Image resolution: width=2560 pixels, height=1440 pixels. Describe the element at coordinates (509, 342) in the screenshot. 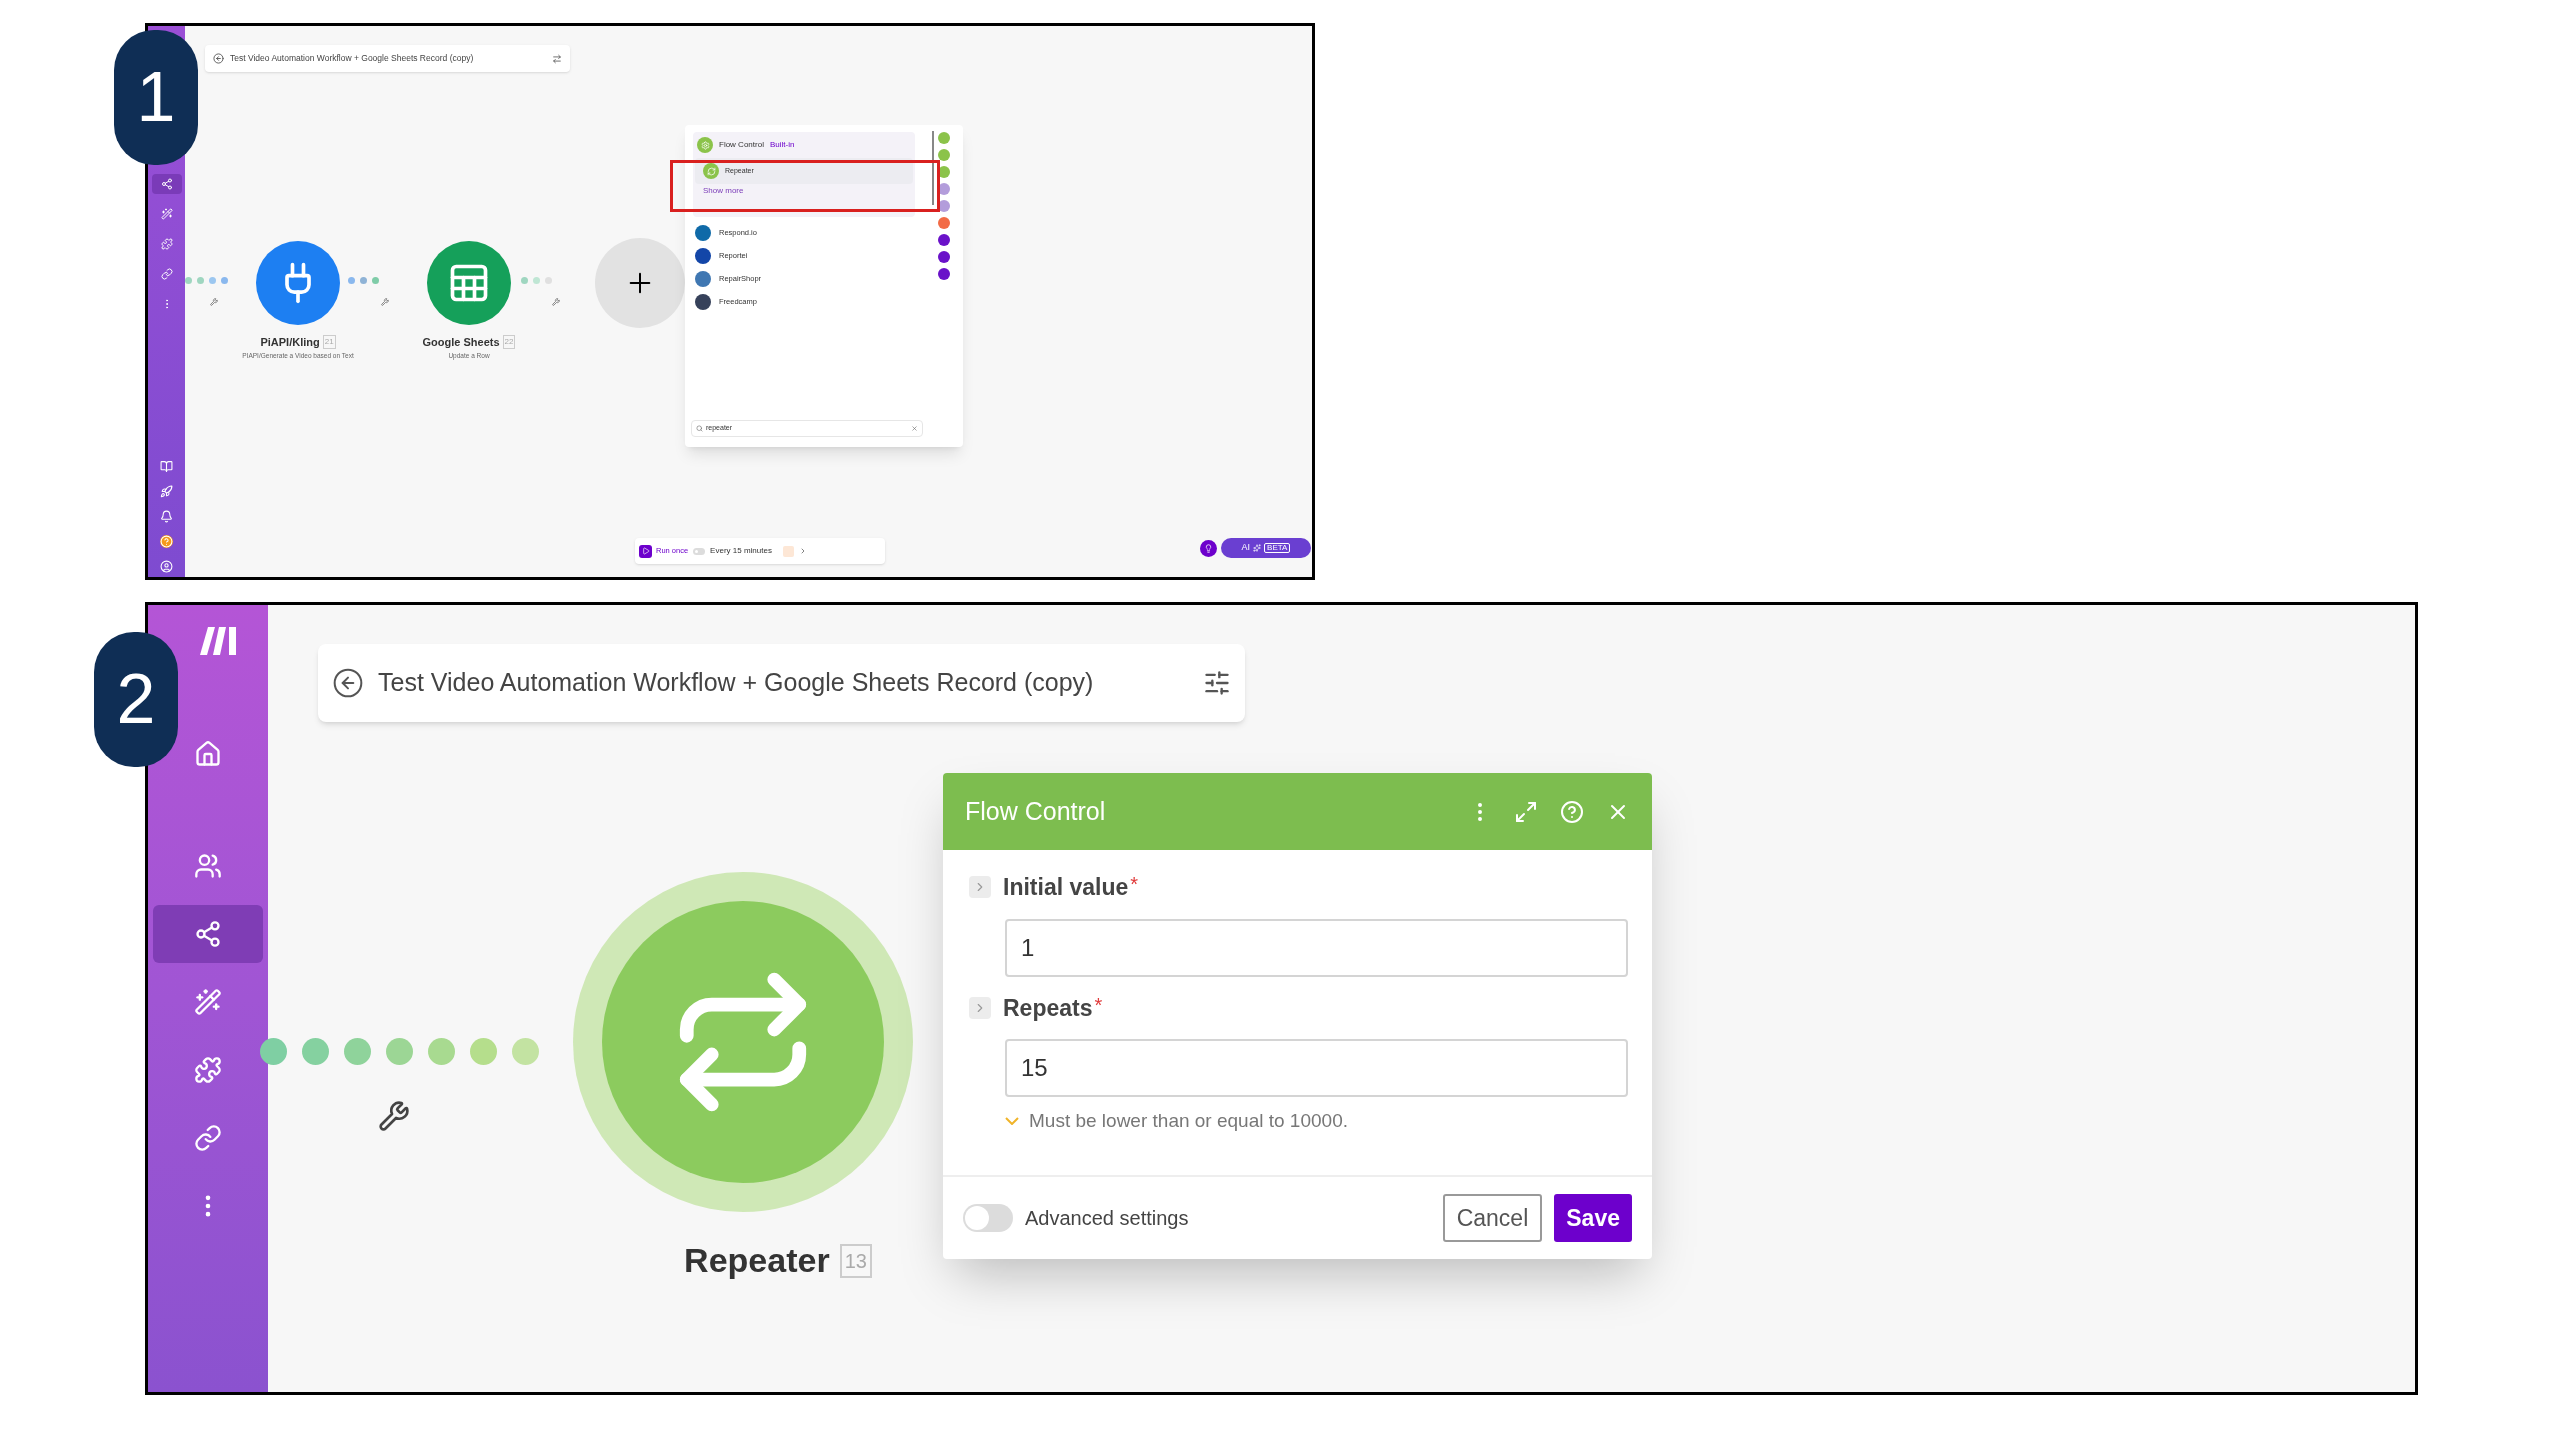

I see `module-number: 22` at that location.